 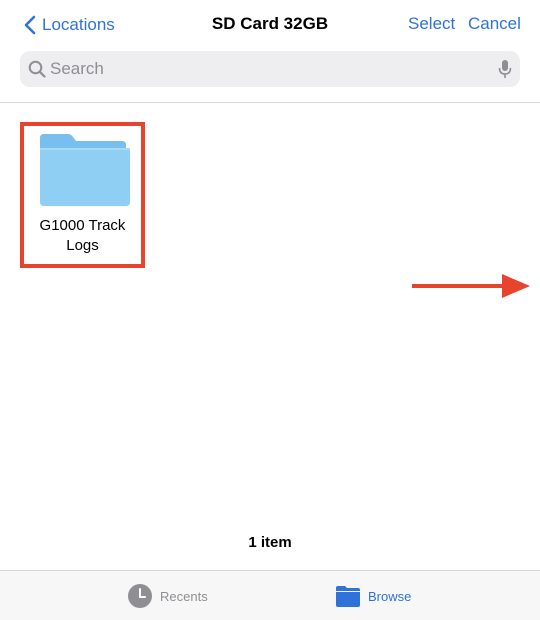 What do you see at coordinates (78, 24) in the screenshot?
I see `back-button-label: Locations` at bounding box center [78, 24].